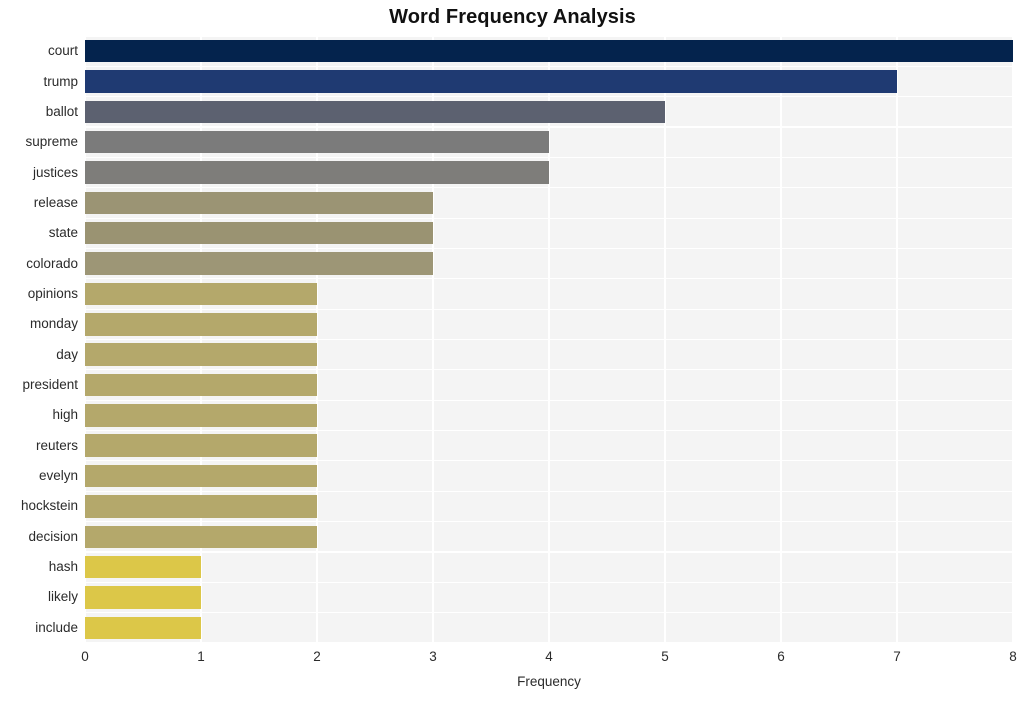 This screenshot has height=701, width=1025. Describe the element at coordinates (63, 233) in the screenshot. I see `y-axis-label-state: state` at that location.